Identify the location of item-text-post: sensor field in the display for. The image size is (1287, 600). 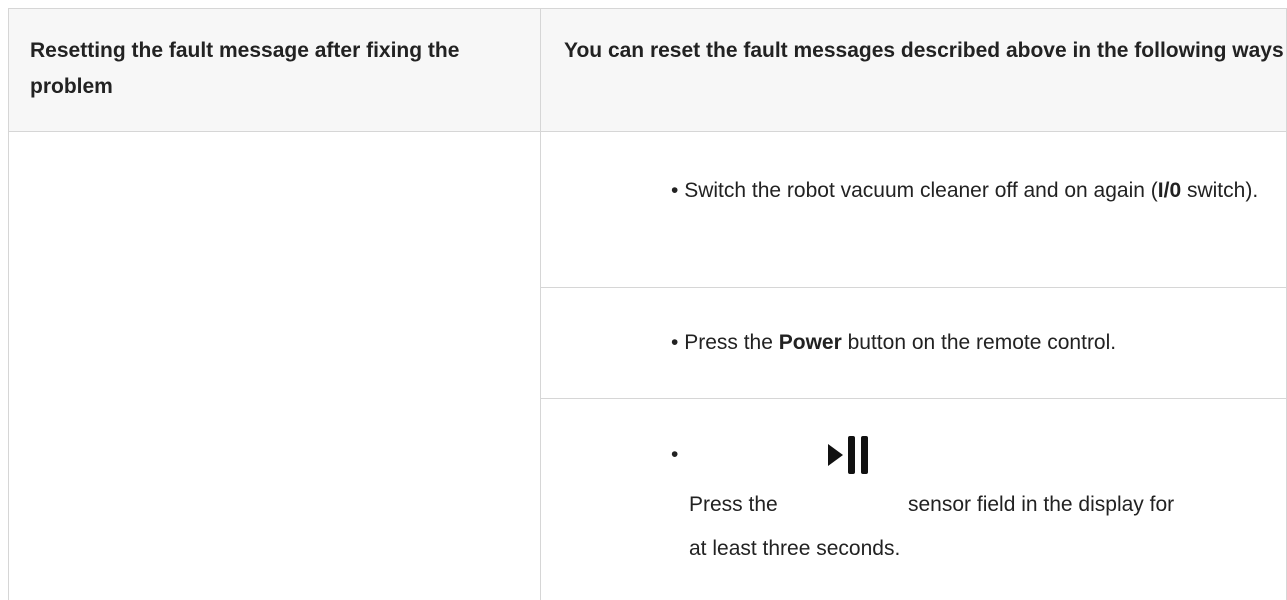
(1041, 504).